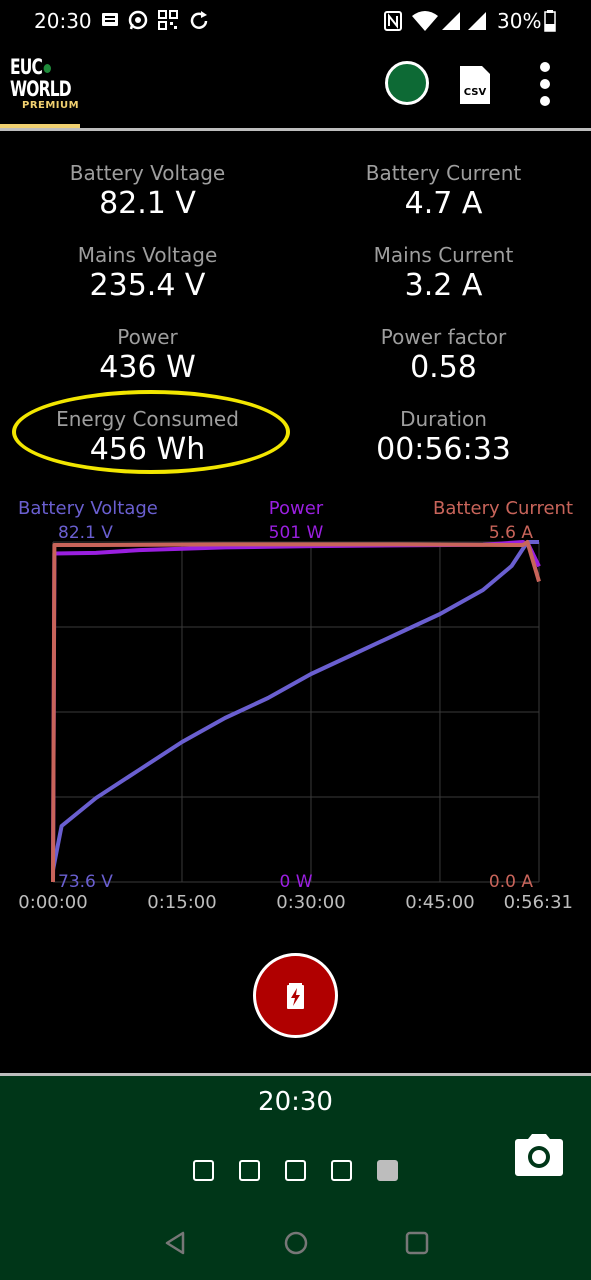 This screenshot has width=591, height=1280. I want to click on nfc-icon, so click(393, 21).